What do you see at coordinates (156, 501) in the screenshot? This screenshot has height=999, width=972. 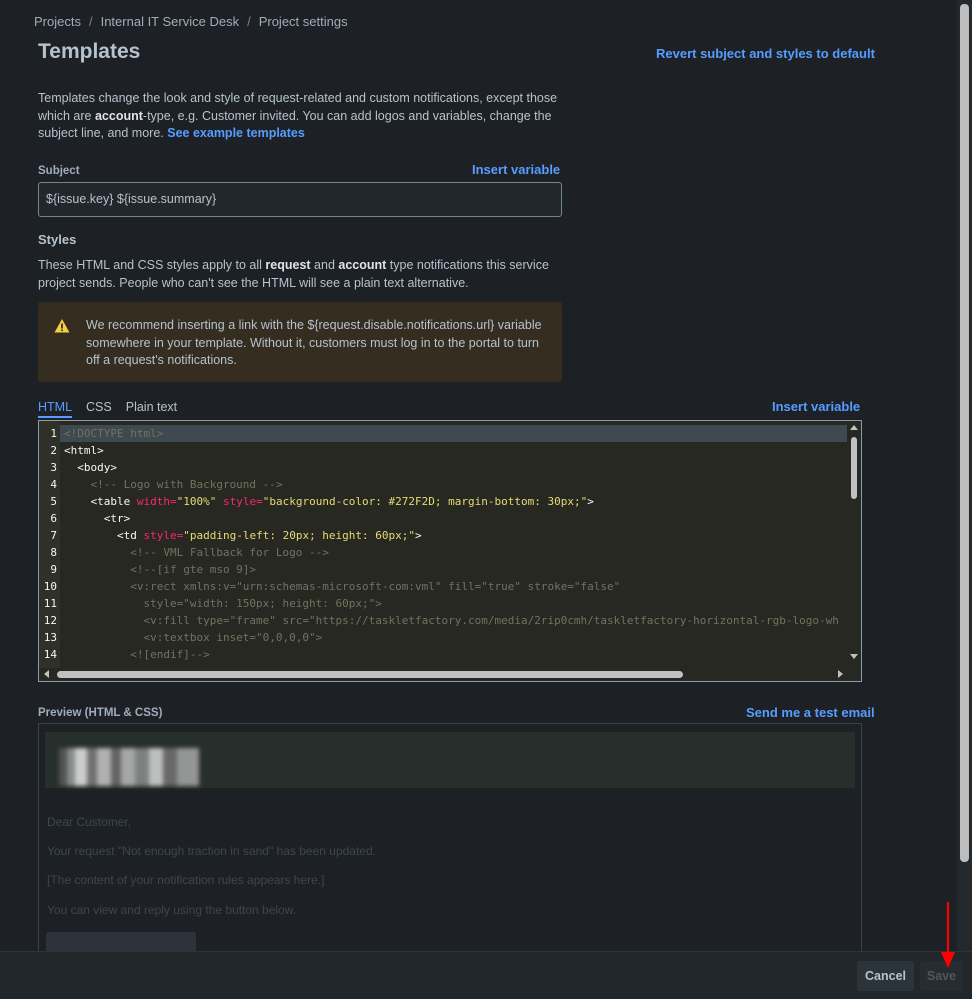 I see `code-token: width=` at bounding box center [156, 501].